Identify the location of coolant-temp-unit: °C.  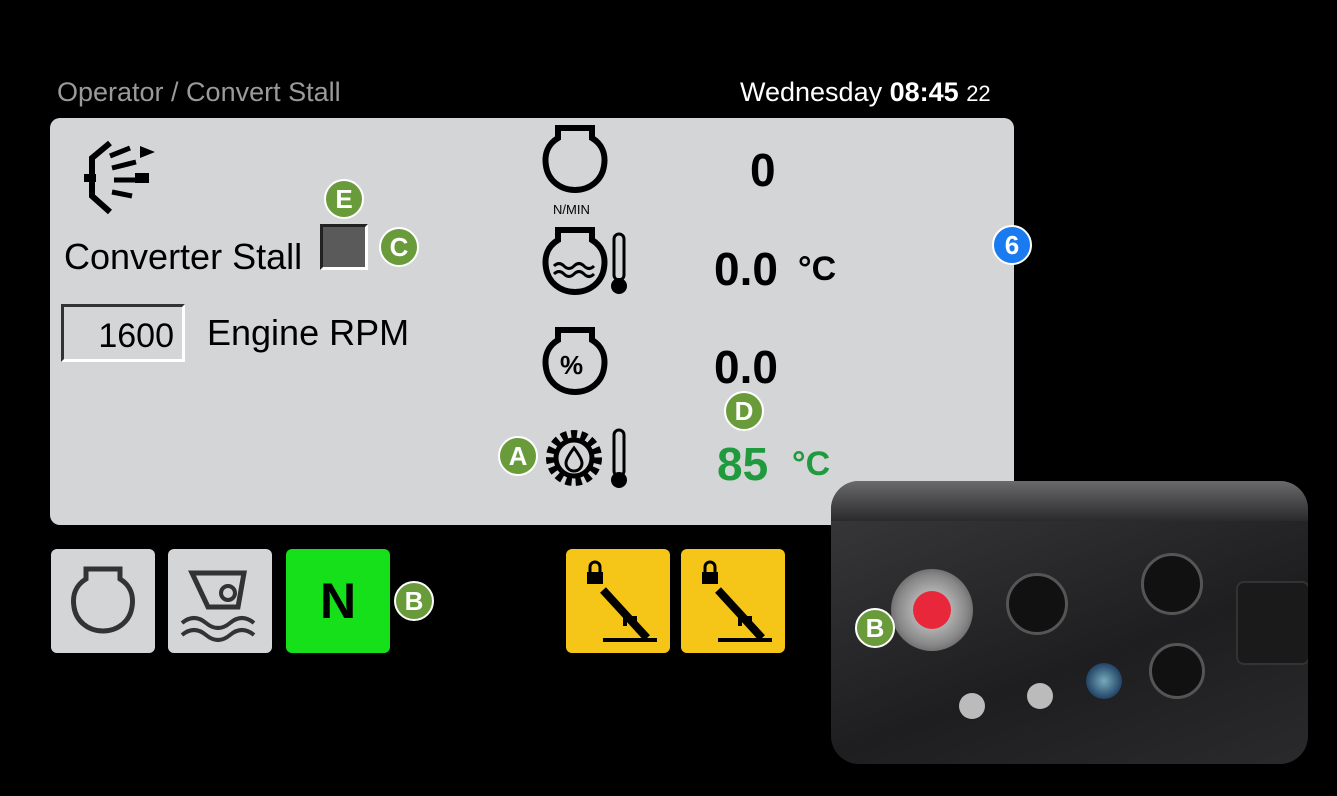
(817, 269).